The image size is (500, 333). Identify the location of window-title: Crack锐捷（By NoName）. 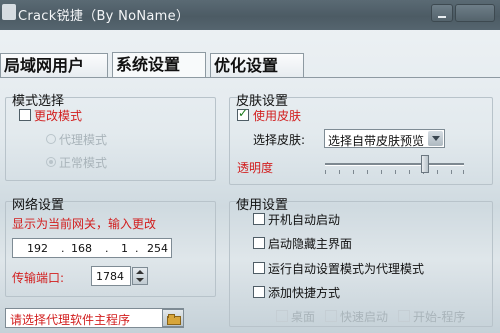
(104, 16).